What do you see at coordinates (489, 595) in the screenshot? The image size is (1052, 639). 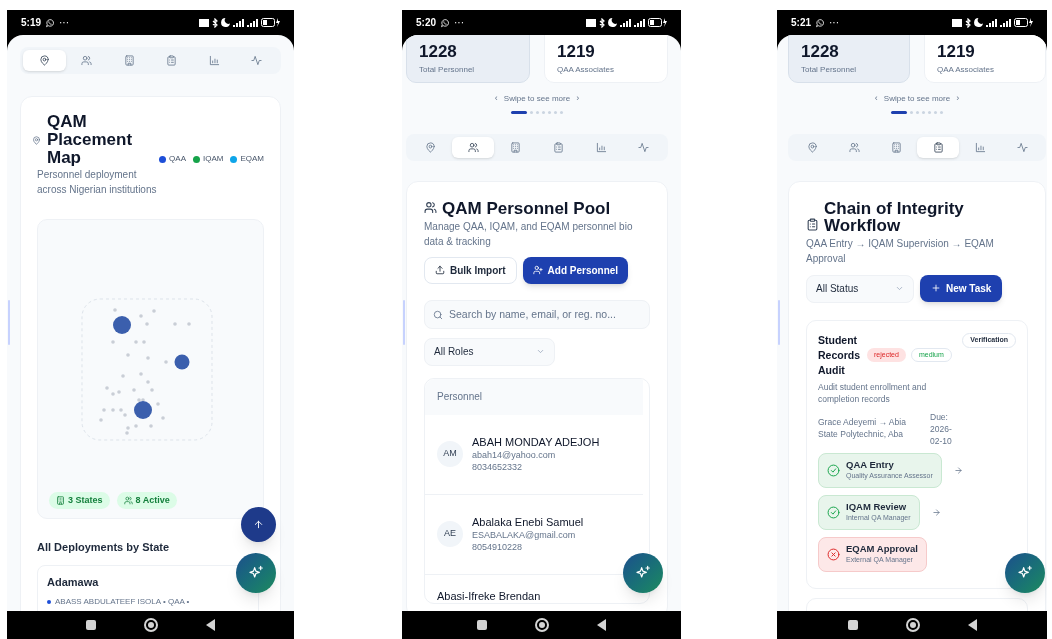 I see `personnel-name: Abasi-Ifreke Brendan` at bounding box center [489, 595].